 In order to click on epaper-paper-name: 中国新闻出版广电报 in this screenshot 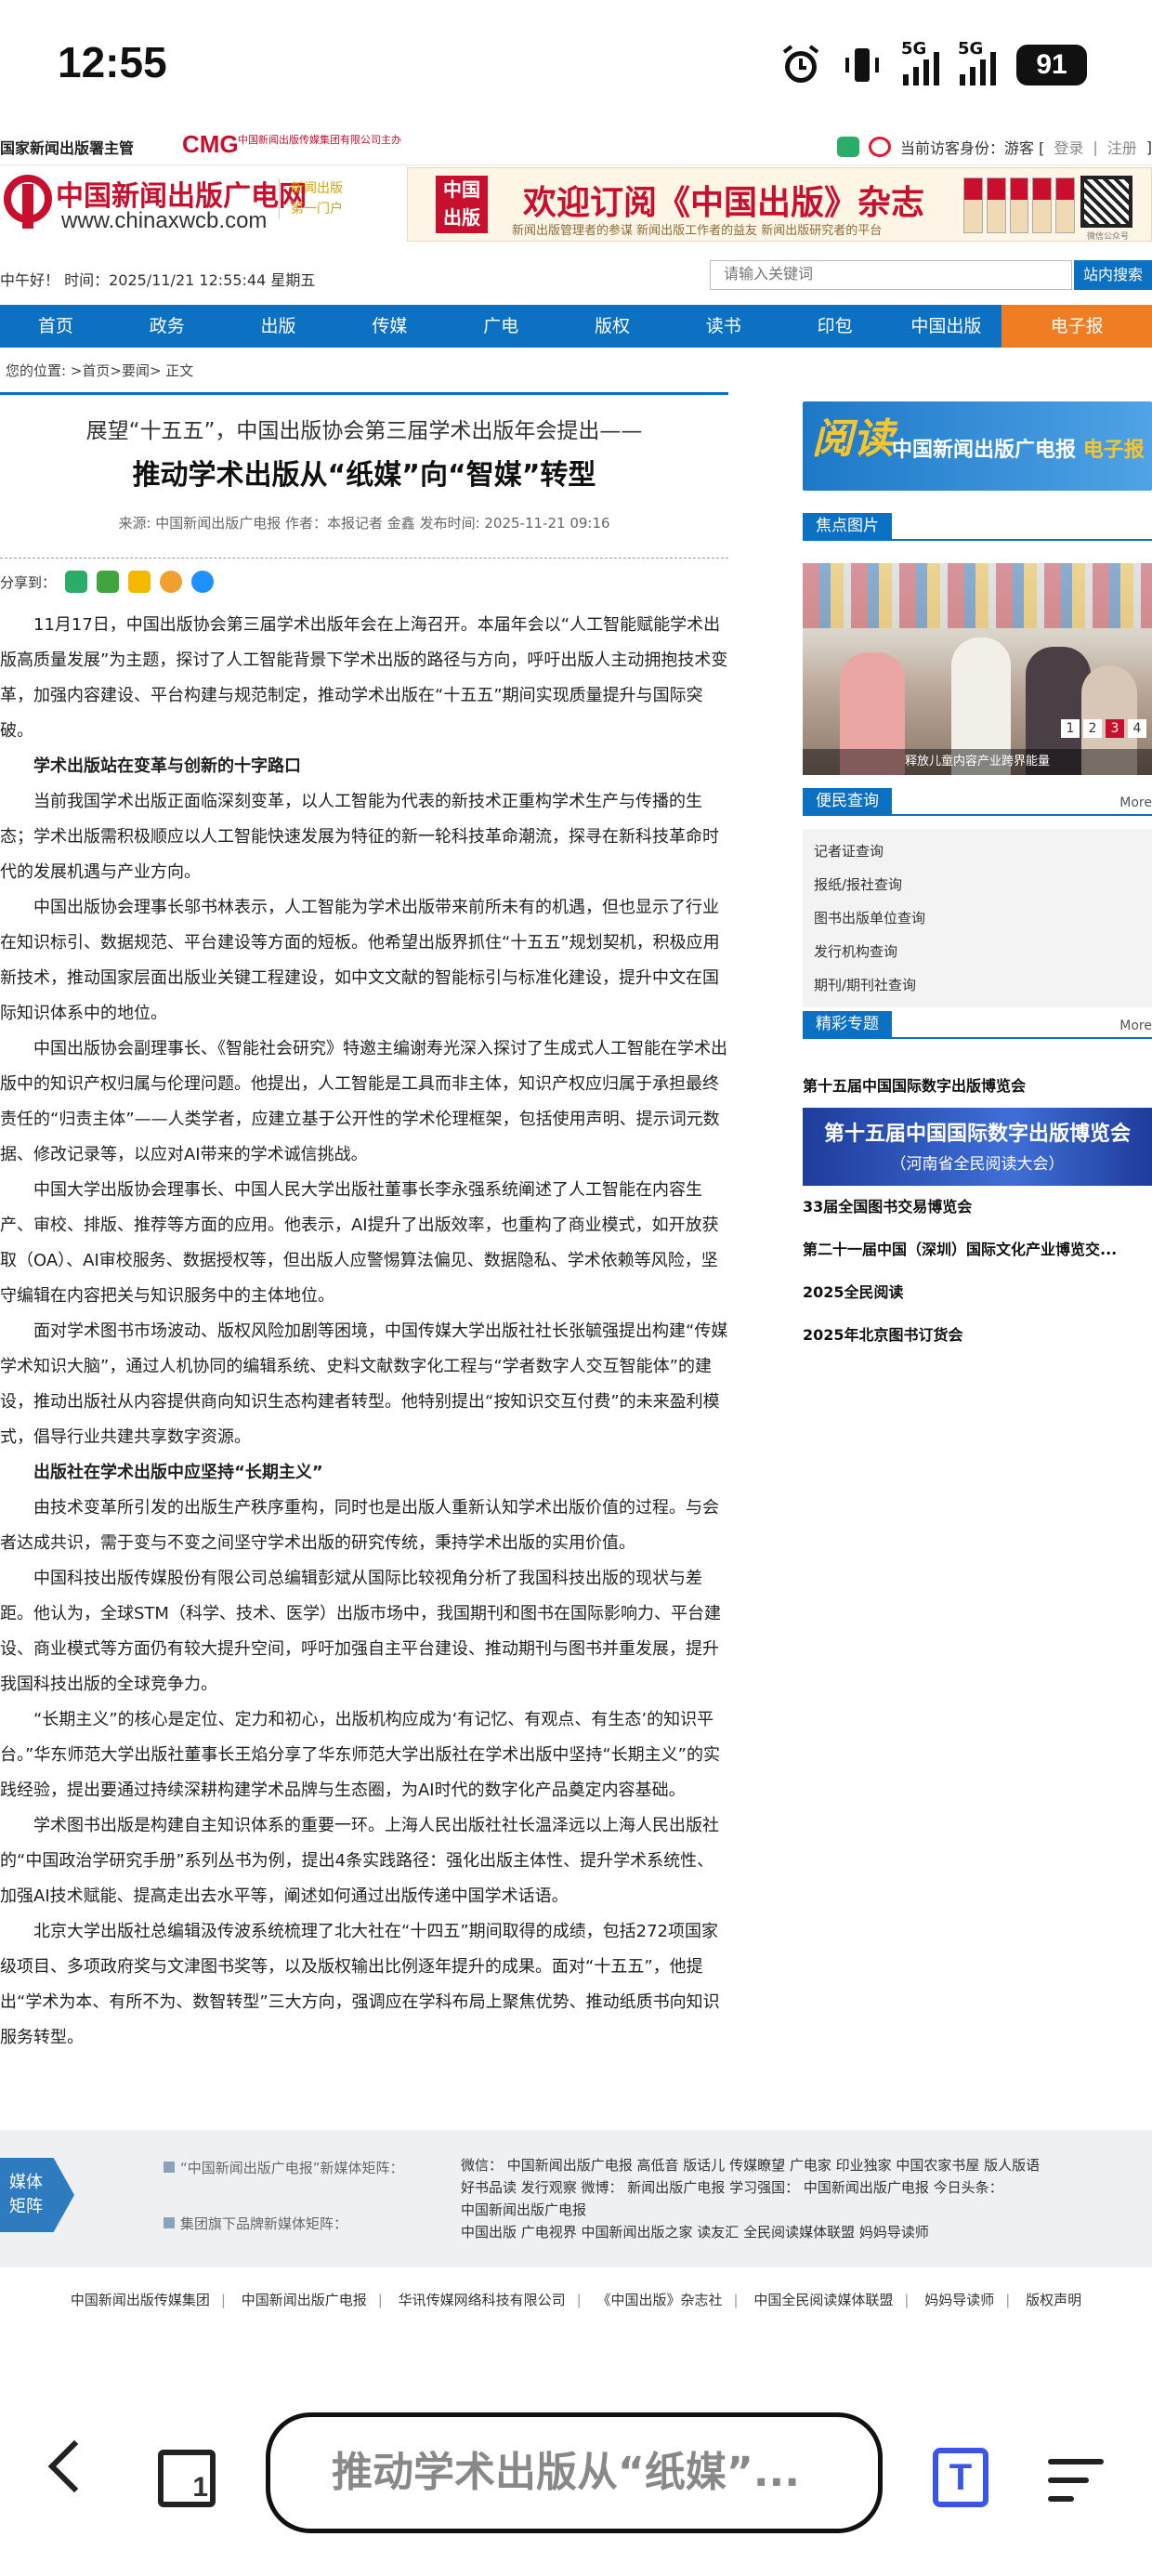, I will do `click(984, 450)`.